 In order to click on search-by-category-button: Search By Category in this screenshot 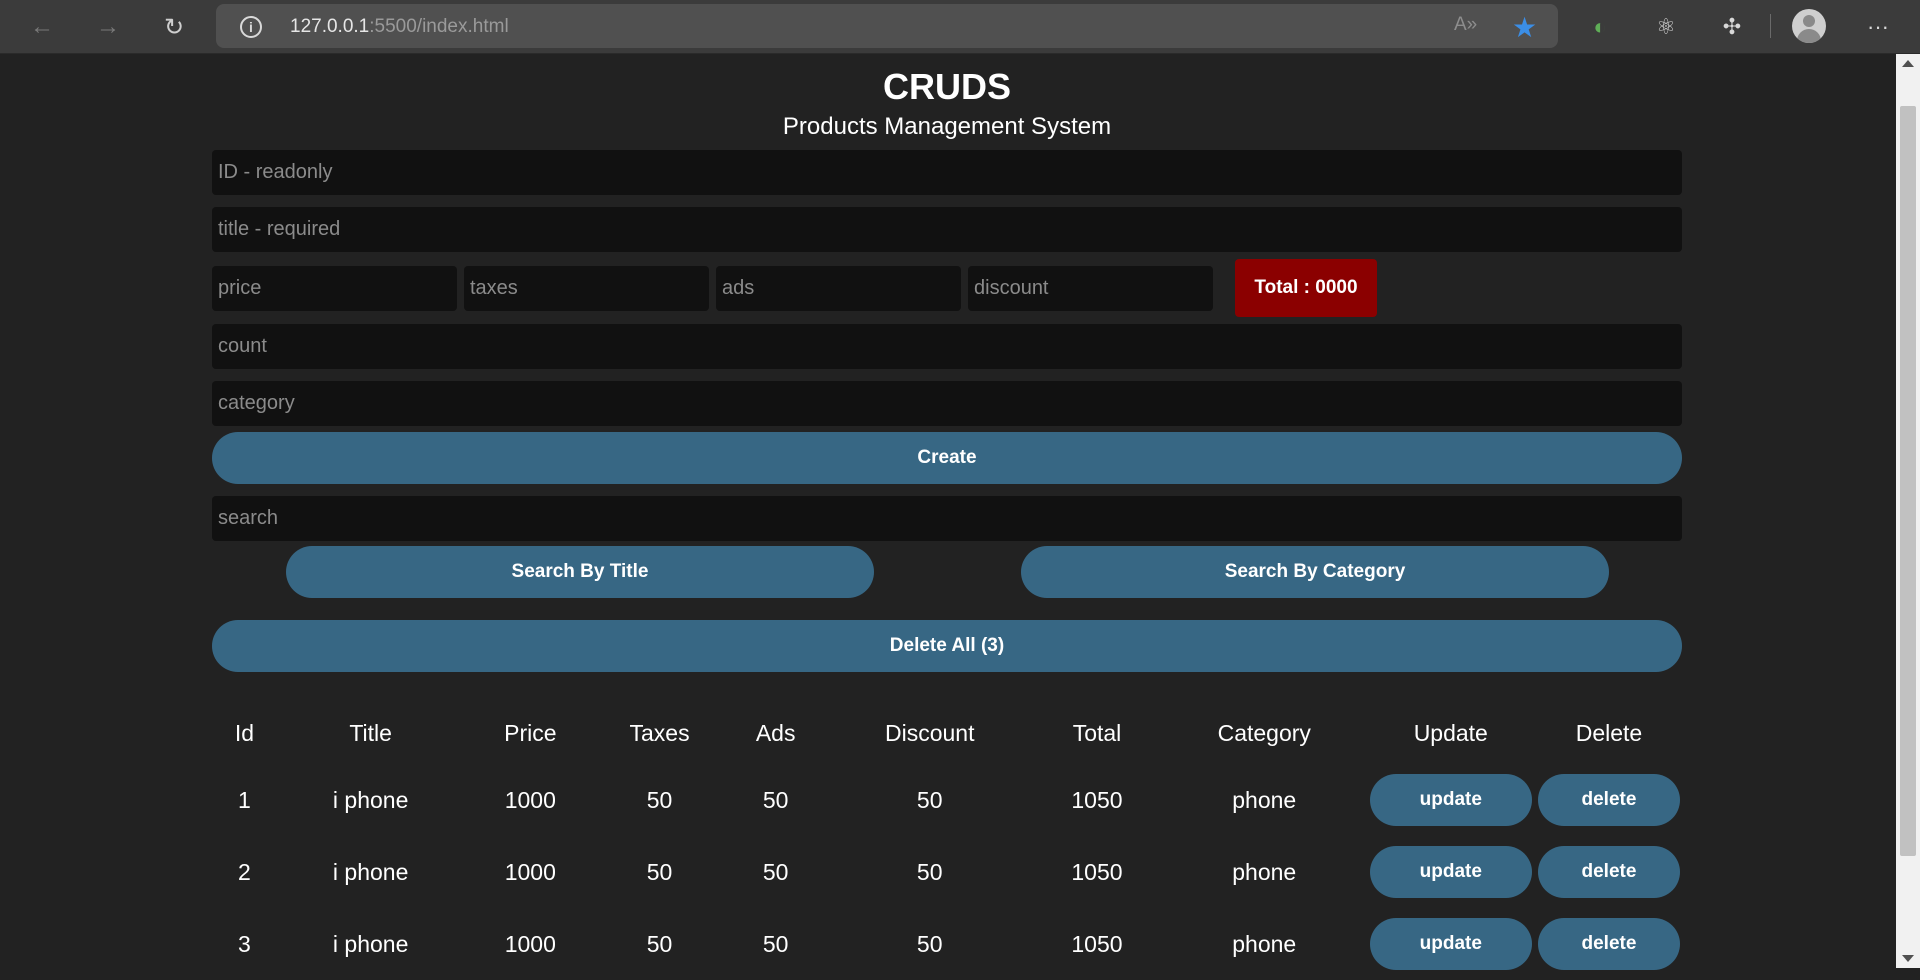, I will do `click(1315, 572)`.